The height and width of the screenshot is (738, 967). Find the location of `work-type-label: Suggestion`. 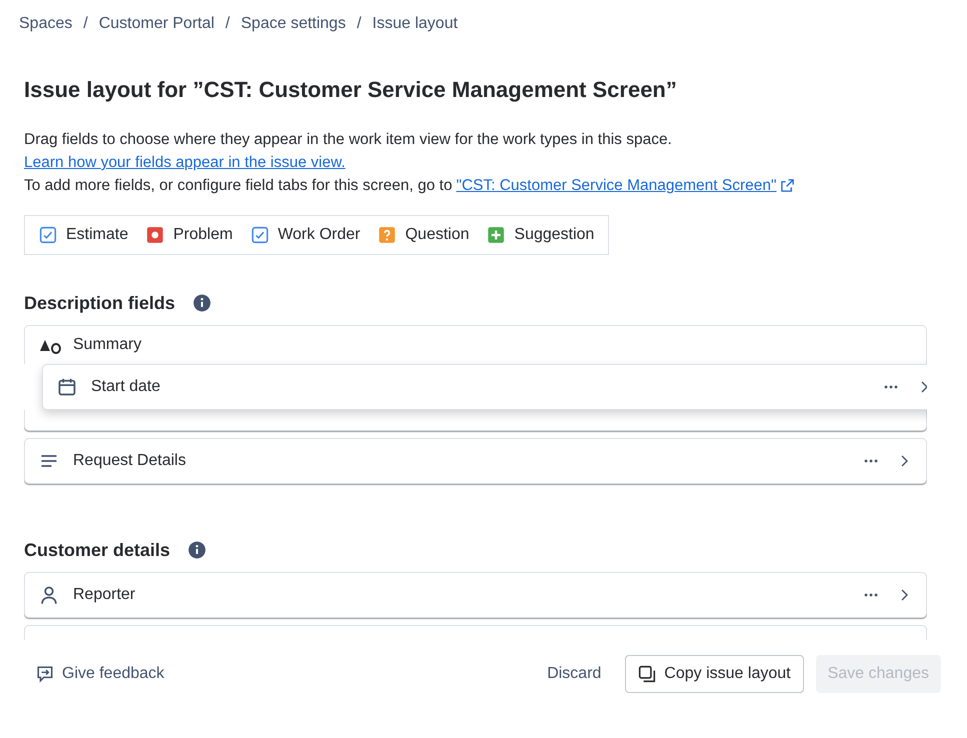

work-type-label: Suggestion is located at coordinates (554, 235).